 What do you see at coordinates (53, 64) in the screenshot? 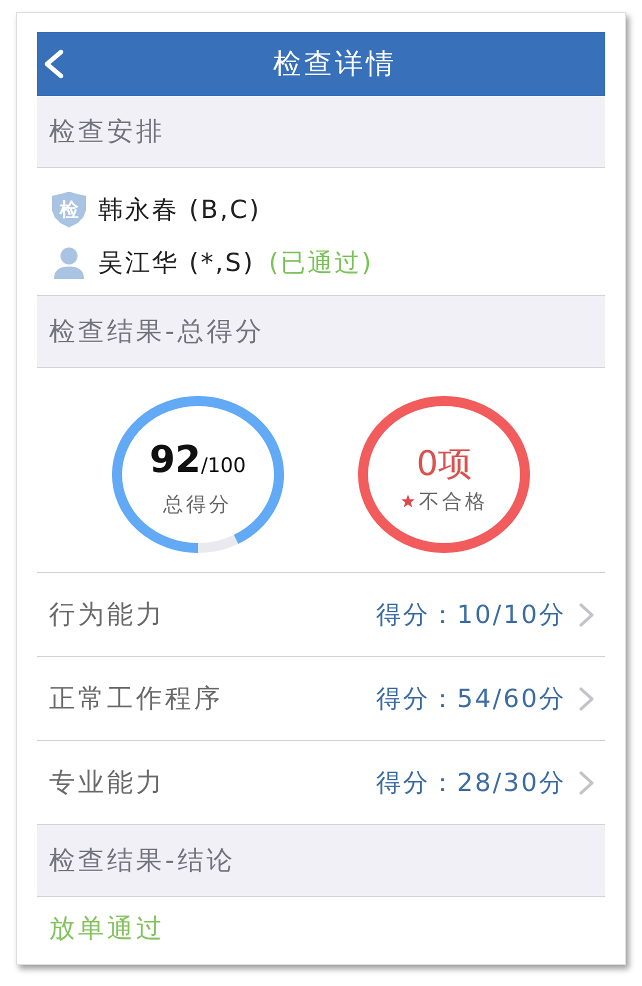
I see `back-icon` at bounding box center [53, 64].